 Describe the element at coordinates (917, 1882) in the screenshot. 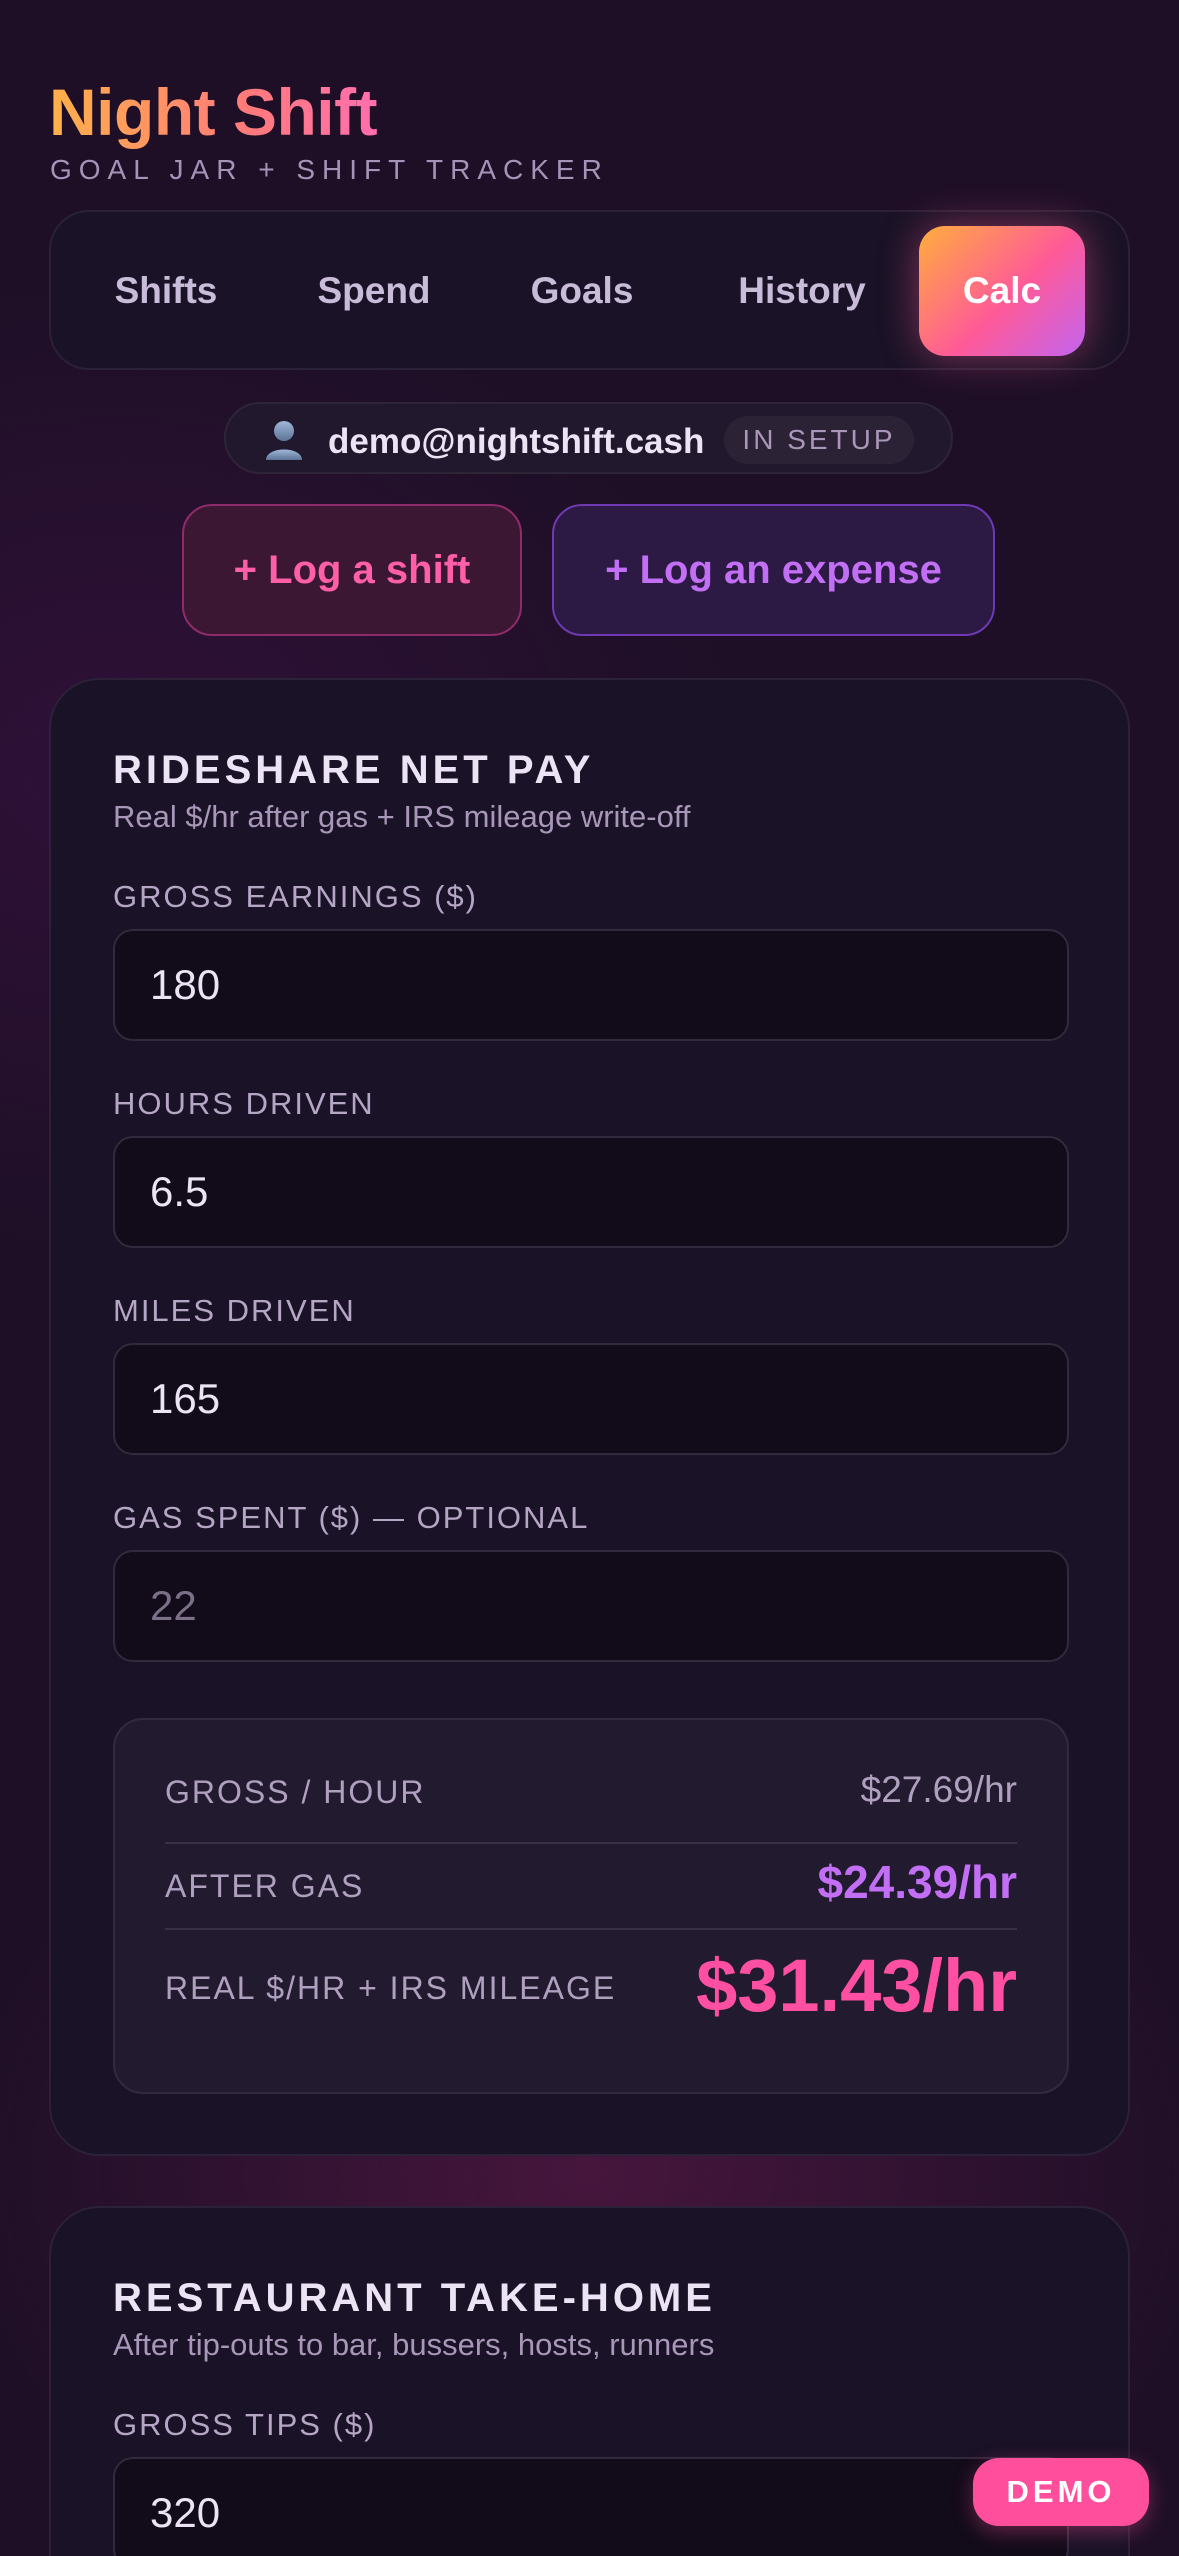

I see `after-gas-value: $24.39/hr` at that location.